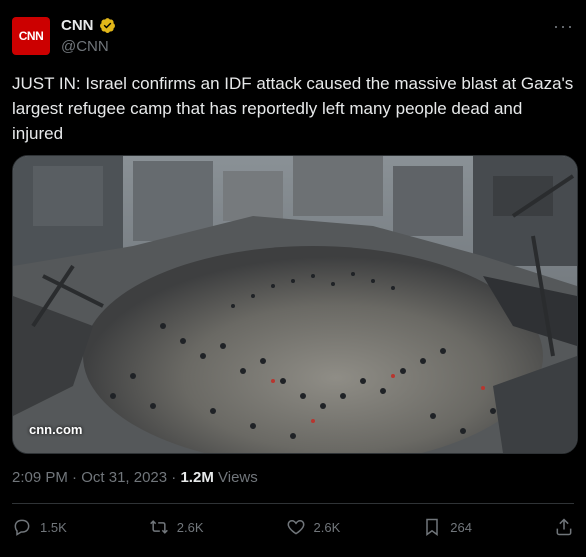 The image size is (586, 557). I want to click on more-options-icon: ···, so click(563, 26).